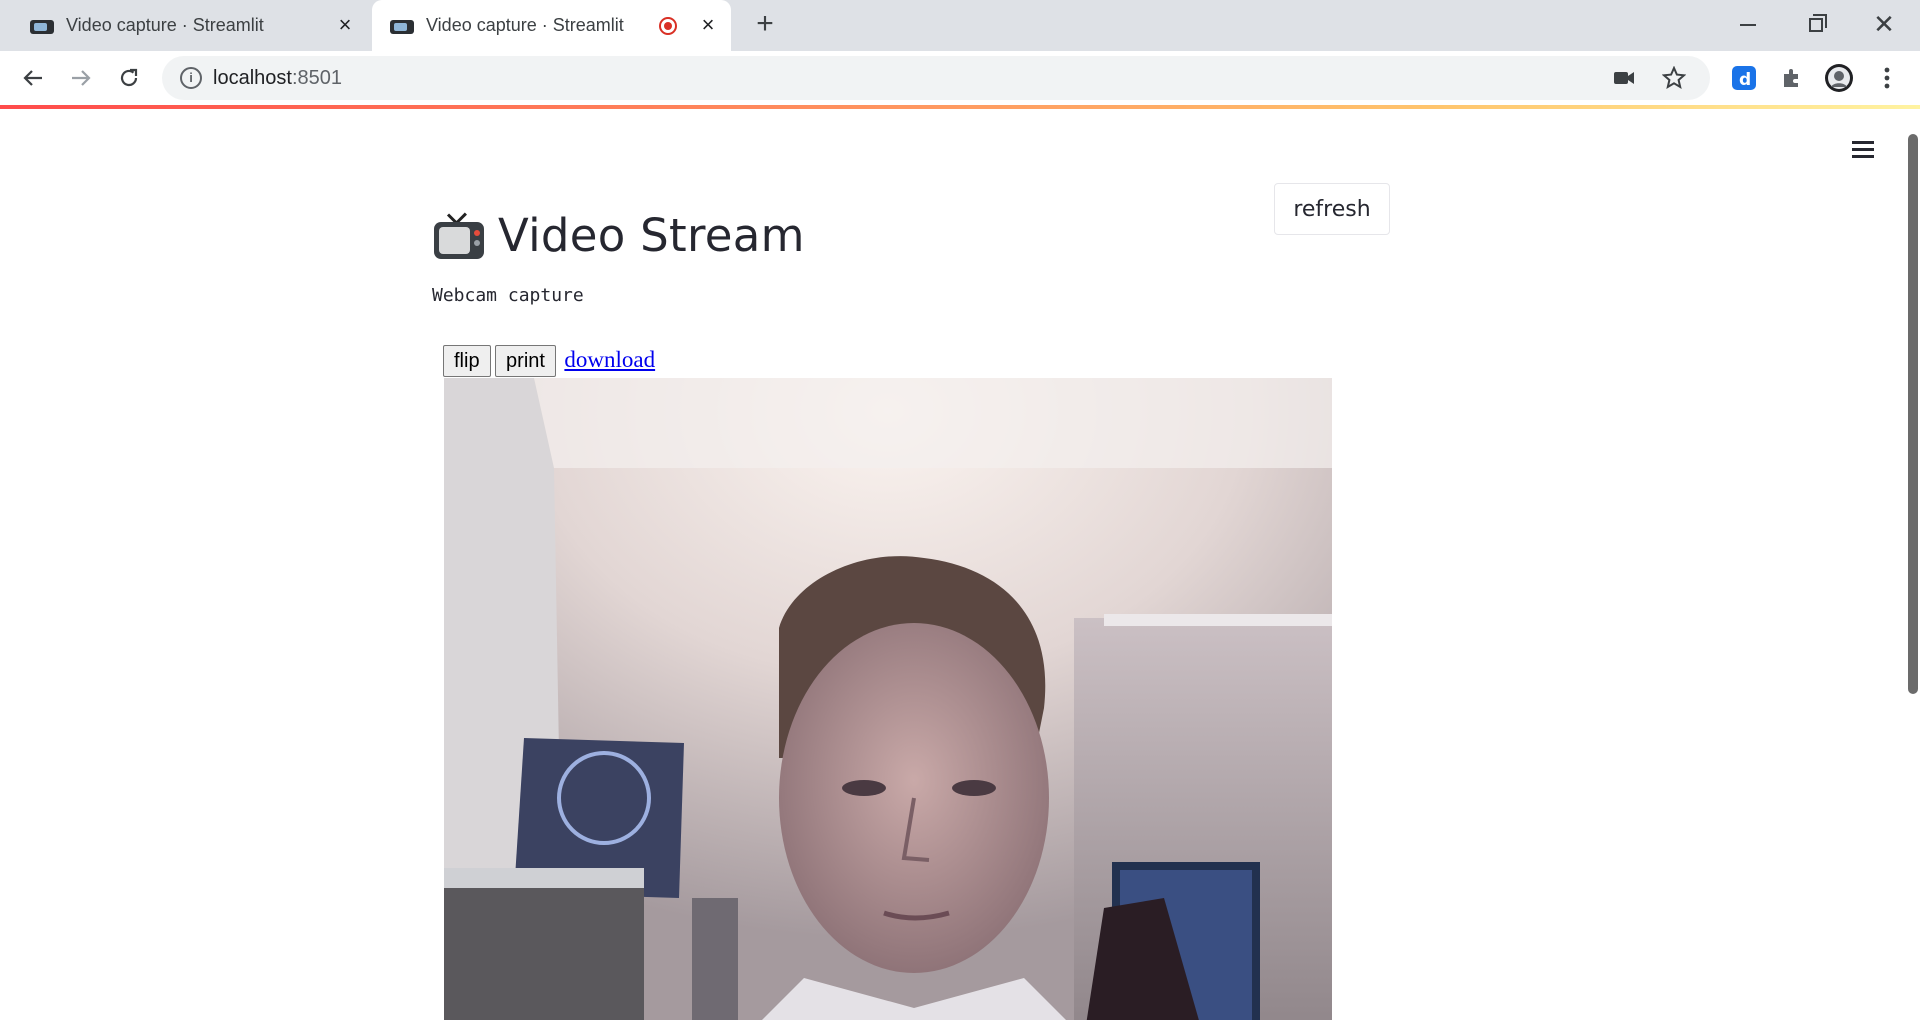  I want to click on puzzle-extensions-icon, so click(1792, 78).